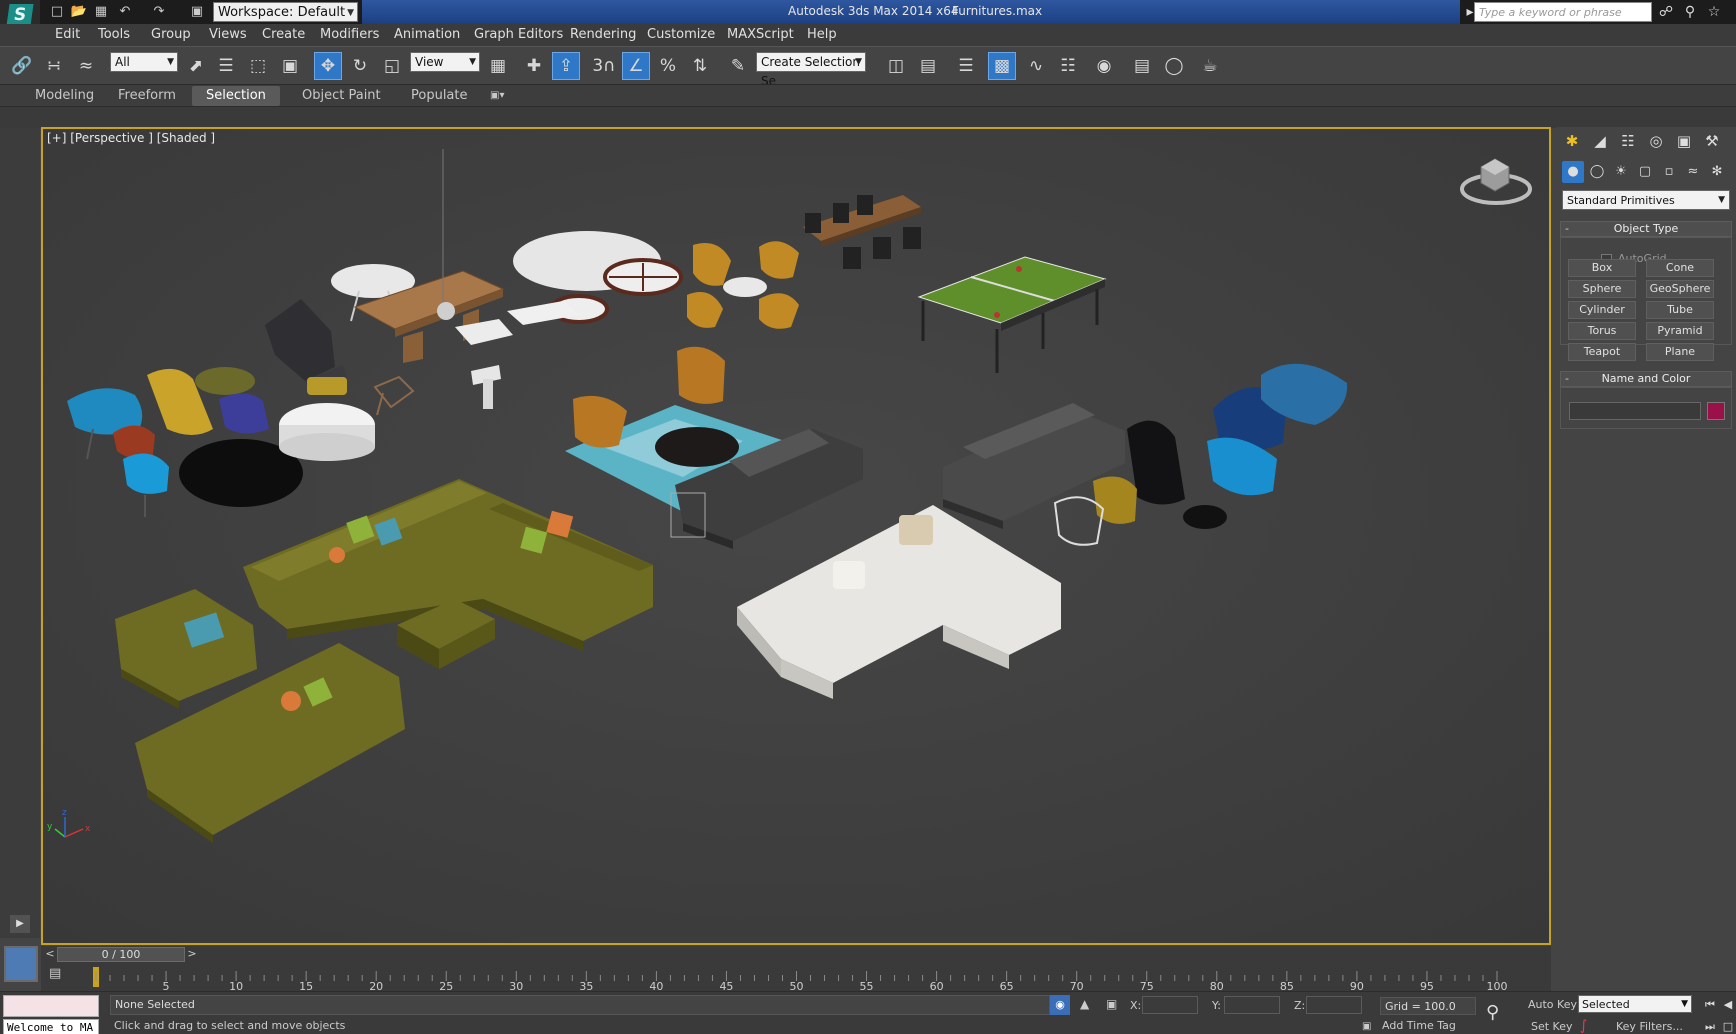  I want to click on new-file-icon: □, so click(57, 12).